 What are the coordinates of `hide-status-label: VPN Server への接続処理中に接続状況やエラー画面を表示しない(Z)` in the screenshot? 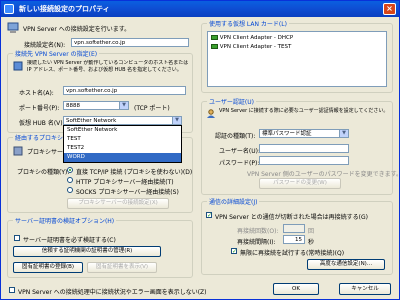 It's located at (112, 292).